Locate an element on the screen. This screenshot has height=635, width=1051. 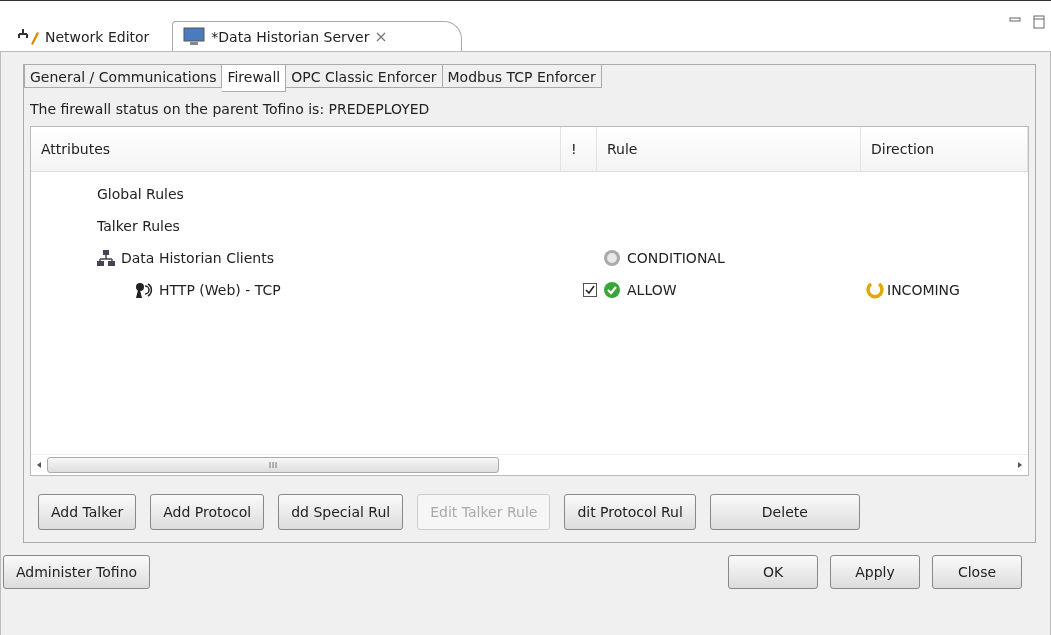
table-row: HTTP (Web) - TCP ALLOW INCOMING is located at coordinates (529, 290).